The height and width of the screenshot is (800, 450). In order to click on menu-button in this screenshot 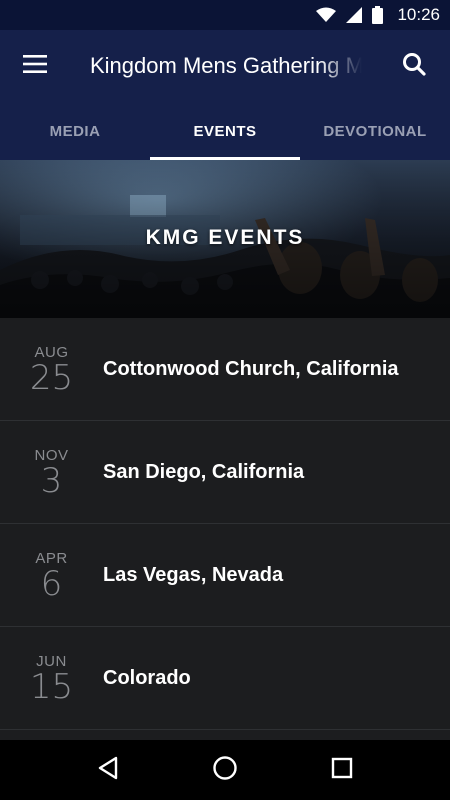, I will do `click(35, 66)`.